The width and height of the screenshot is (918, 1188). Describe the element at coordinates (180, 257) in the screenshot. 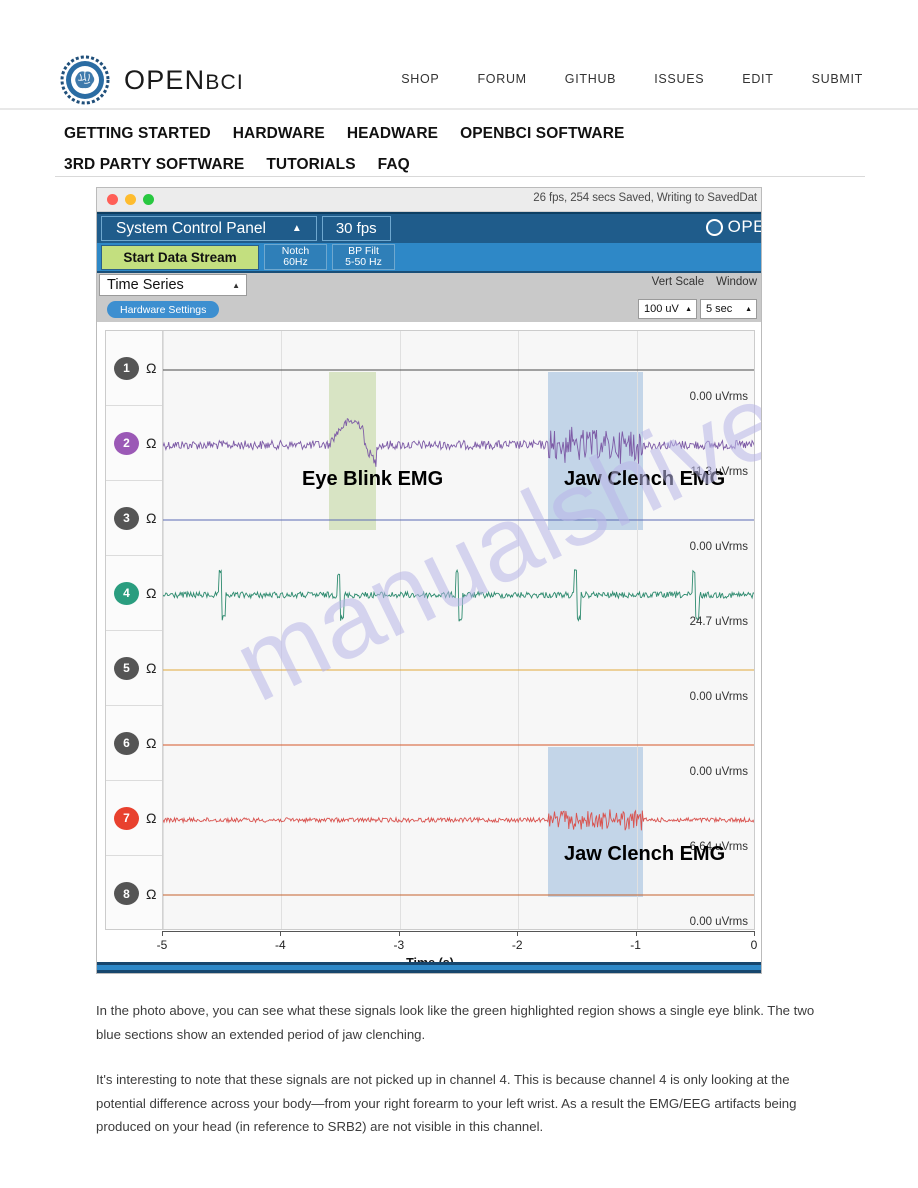

I see `start-data-stream-button: Start Data Stream` at that location.